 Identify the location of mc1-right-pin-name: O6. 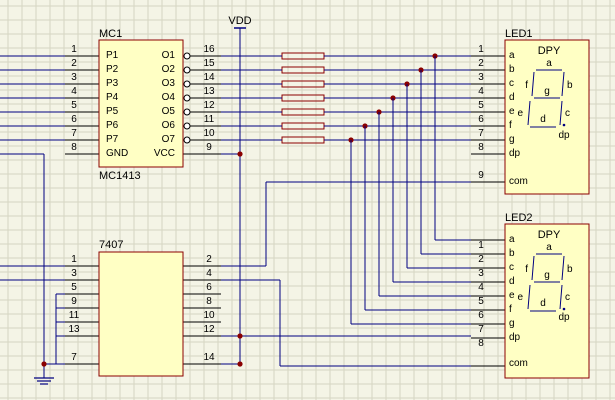
(169, 125).